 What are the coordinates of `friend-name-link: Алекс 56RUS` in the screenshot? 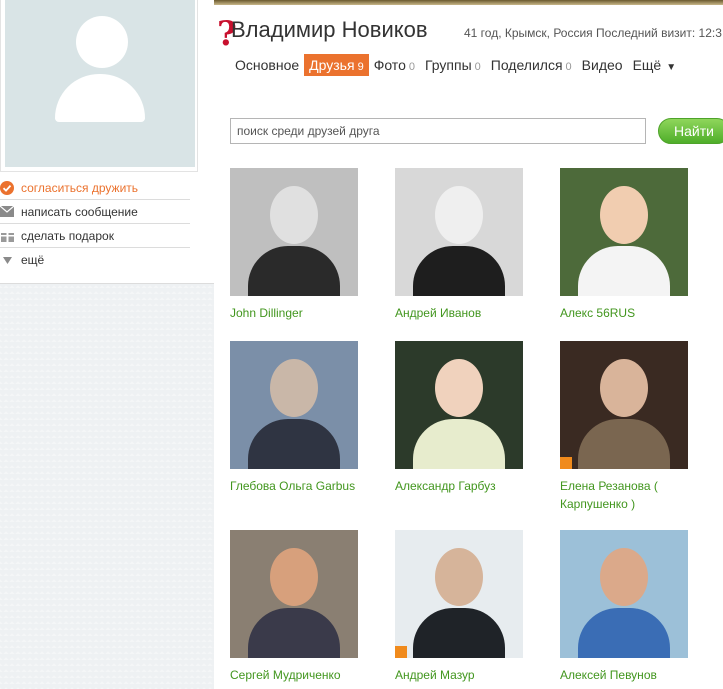 It's located at (629, 313).